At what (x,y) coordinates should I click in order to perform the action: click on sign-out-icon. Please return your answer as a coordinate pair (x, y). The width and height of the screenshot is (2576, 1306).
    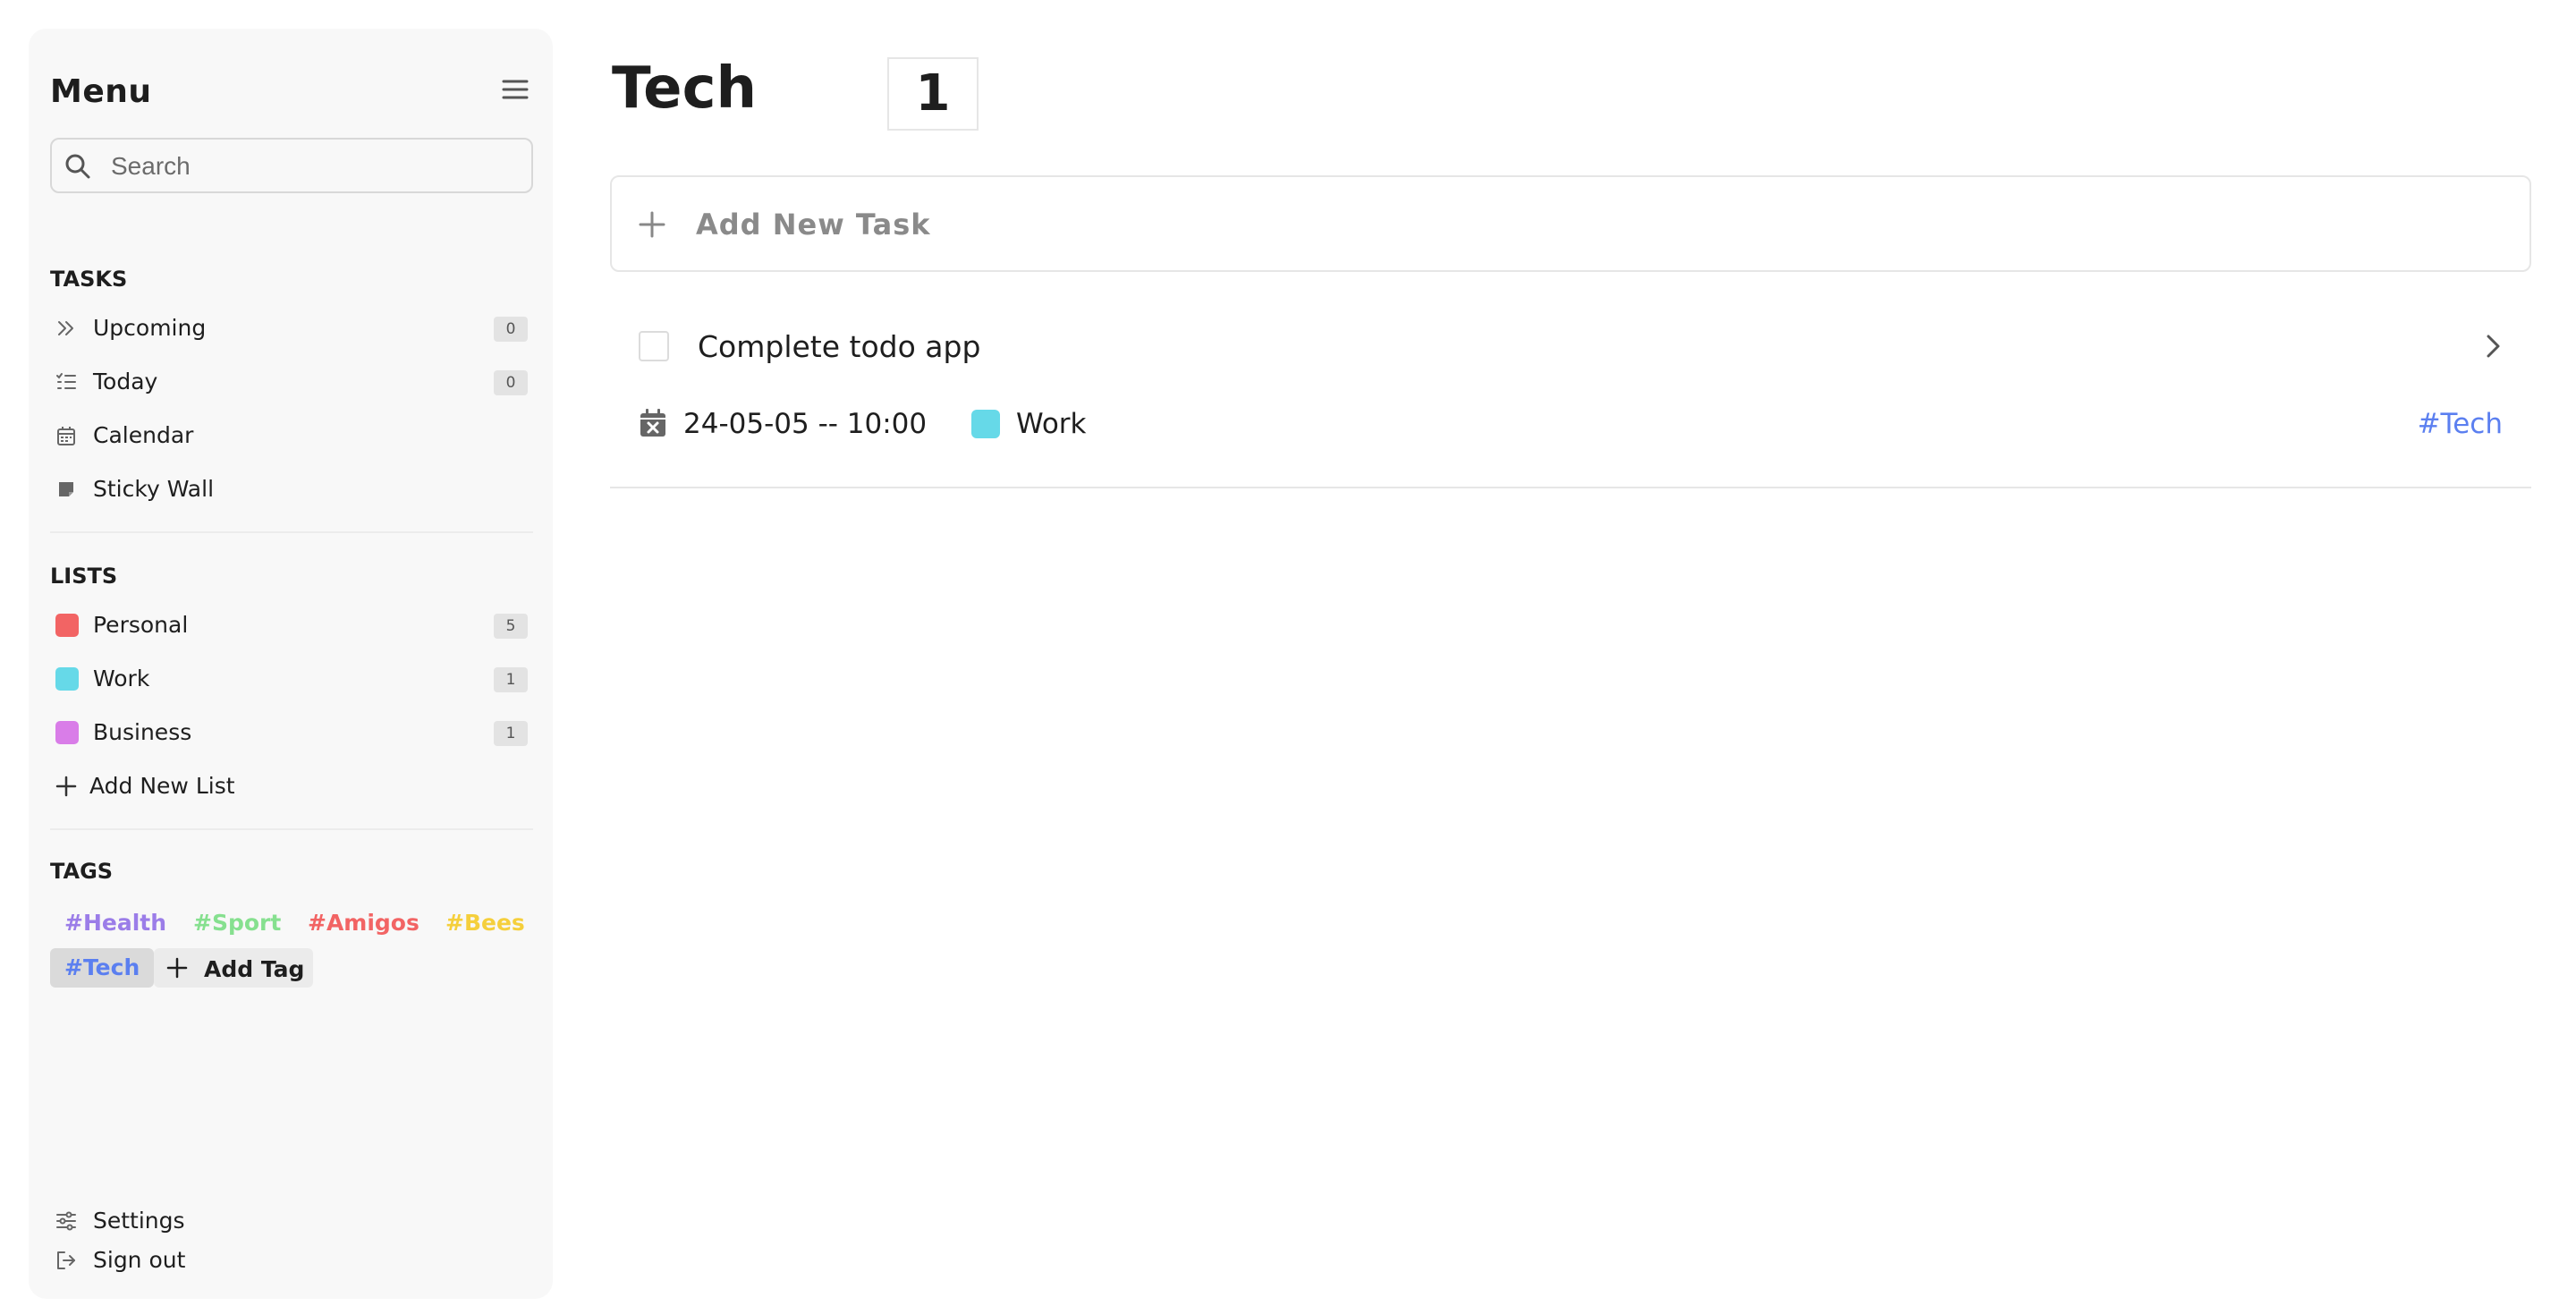
    Looking at the image, I should click on (66, 1261).